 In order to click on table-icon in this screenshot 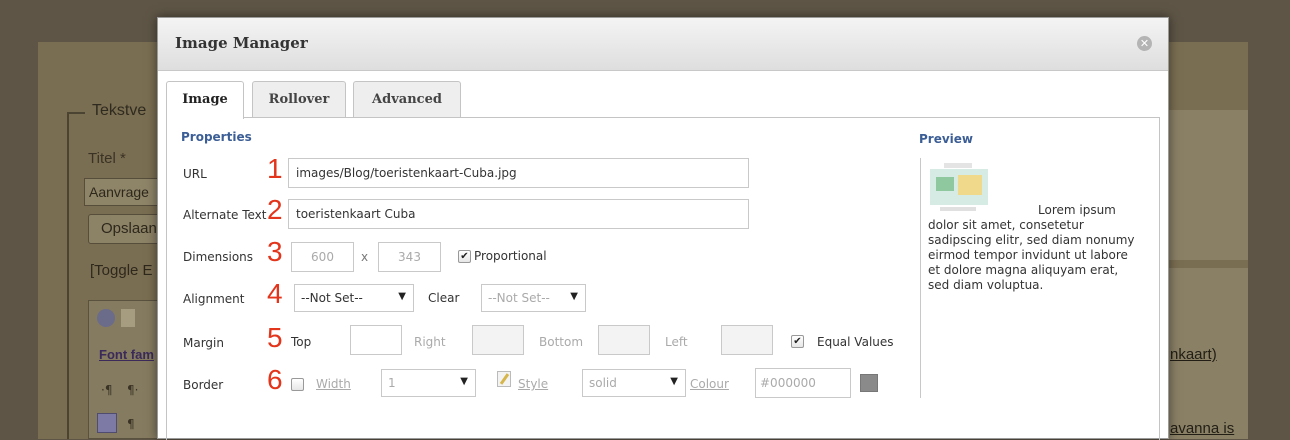, I will do `click(107, 423)`.